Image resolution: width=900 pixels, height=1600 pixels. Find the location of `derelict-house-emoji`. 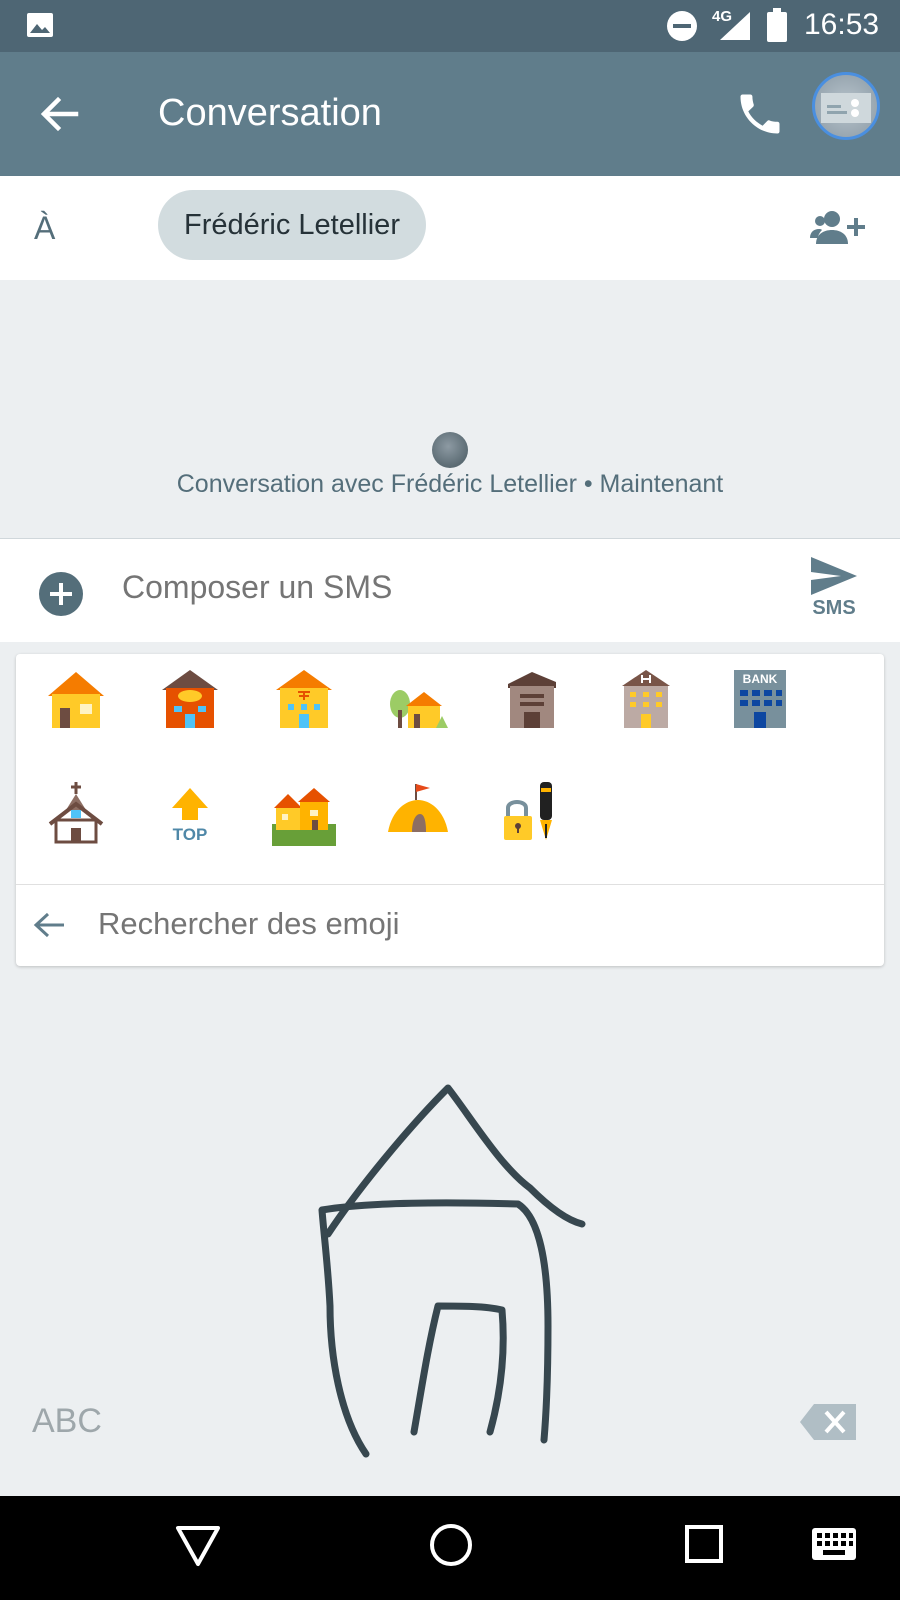

derelict-house-emoji is located at coordinates (532, 699).